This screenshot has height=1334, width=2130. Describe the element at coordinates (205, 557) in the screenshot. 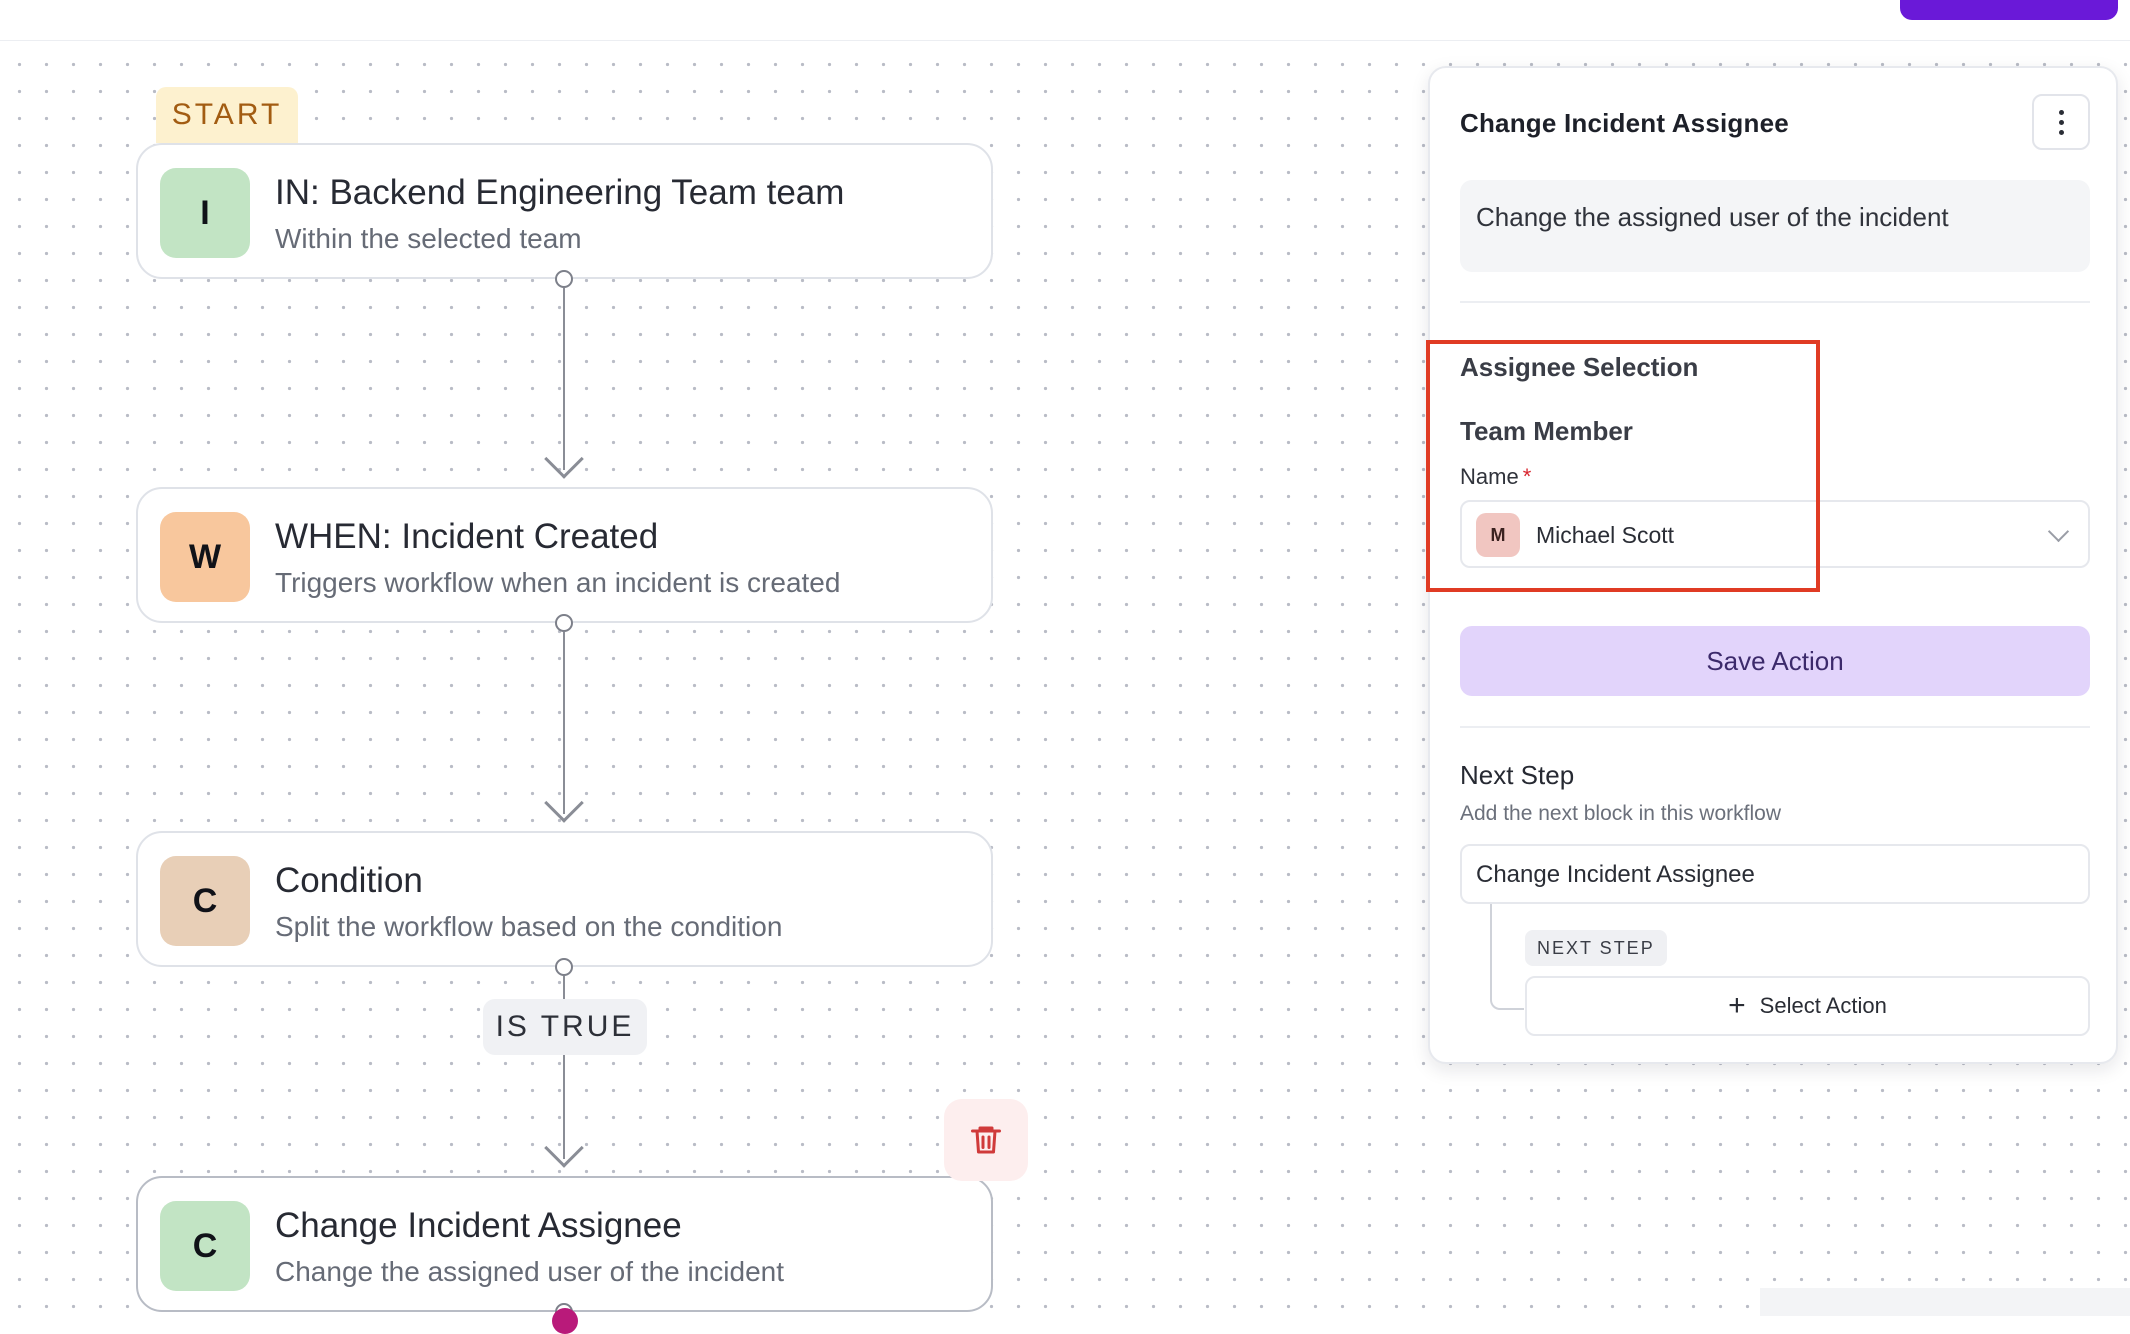

I see `node-badge: W` at that location.